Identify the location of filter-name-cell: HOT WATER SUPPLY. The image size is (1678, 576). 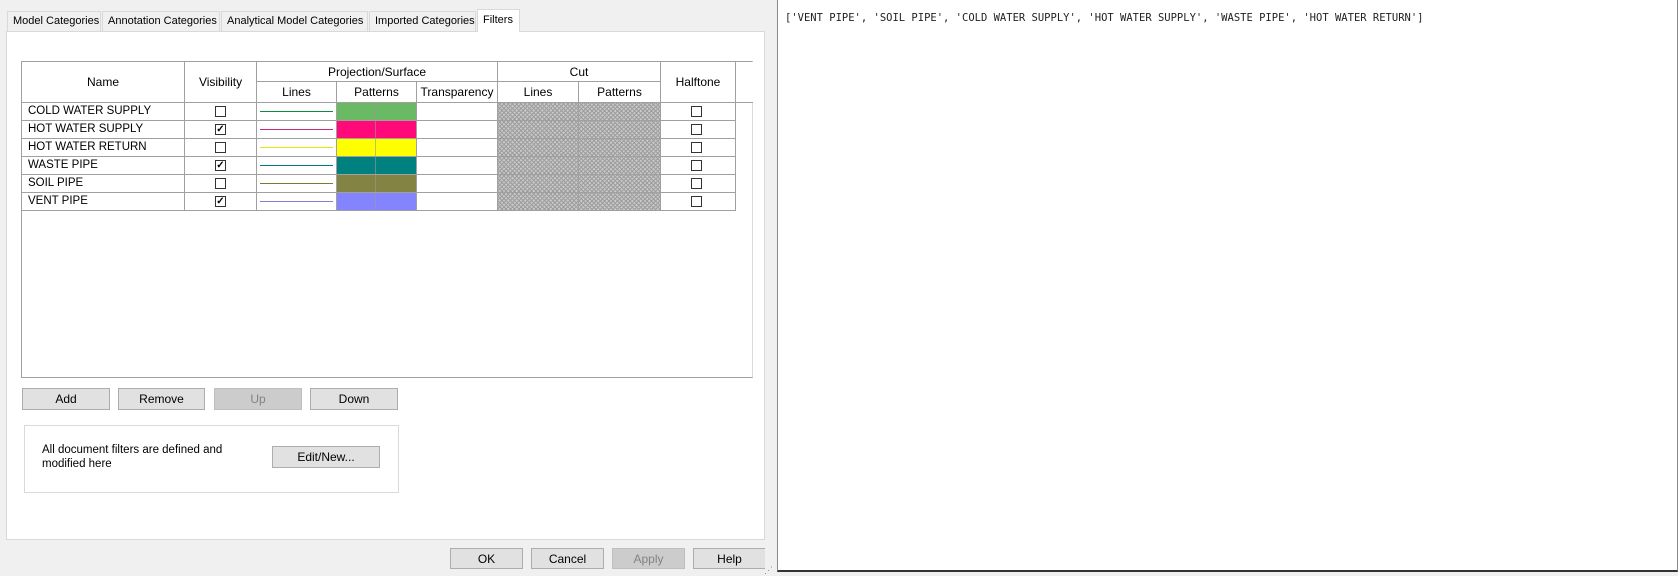
(103, 130).